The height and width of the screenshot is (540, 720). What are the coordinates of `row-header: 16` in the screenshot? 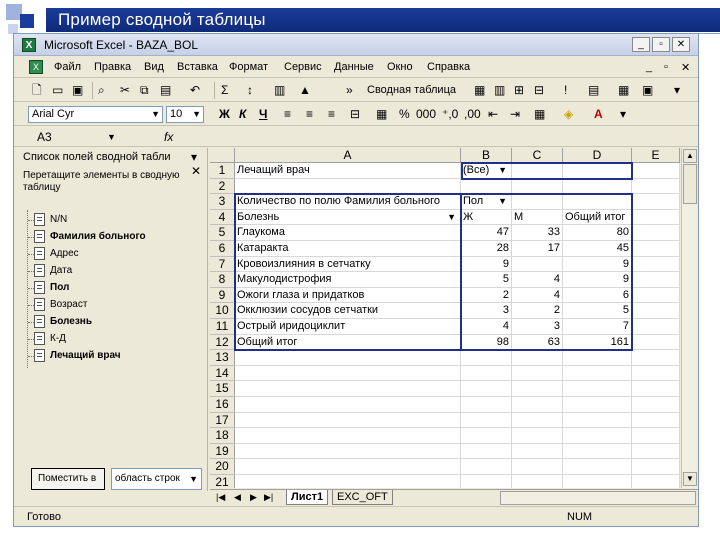 It's located at (222, 405).